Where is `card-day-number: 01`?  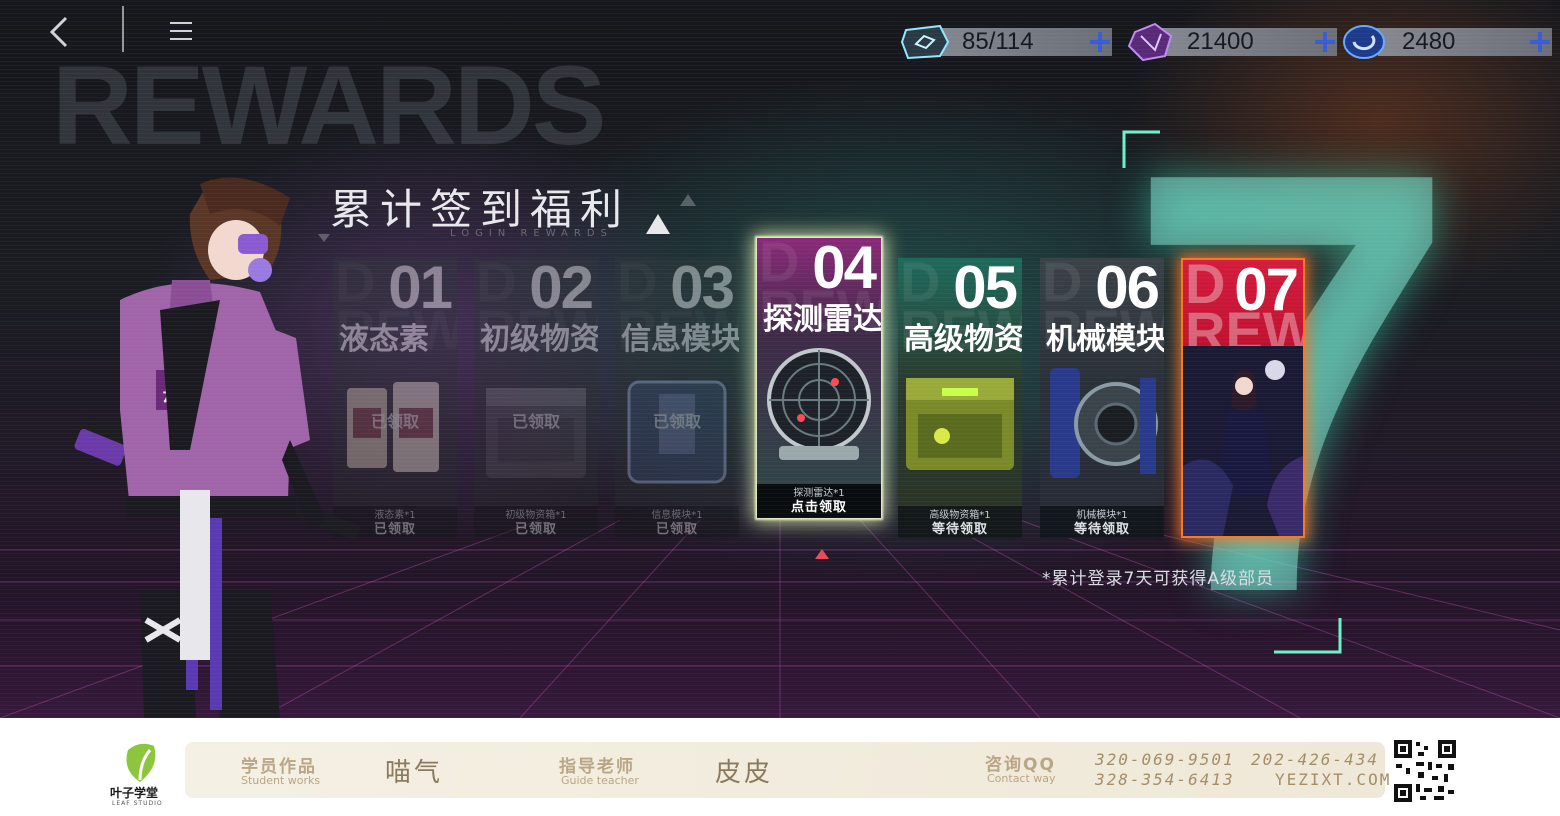
card-day-number: 01 is located at coordinates (420, 289).